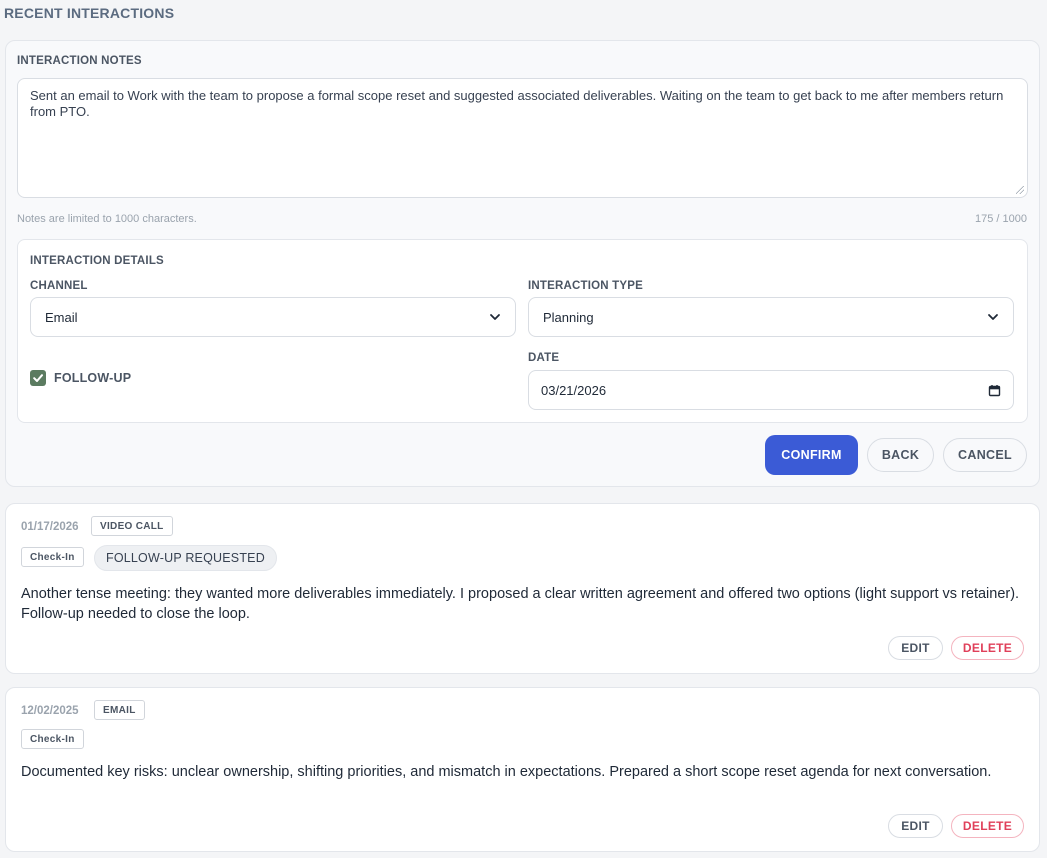 Image resolution: width=1047 pixels, height=858 pixels. I want to click on channel-tag: EMAIL, so click(119, 710).